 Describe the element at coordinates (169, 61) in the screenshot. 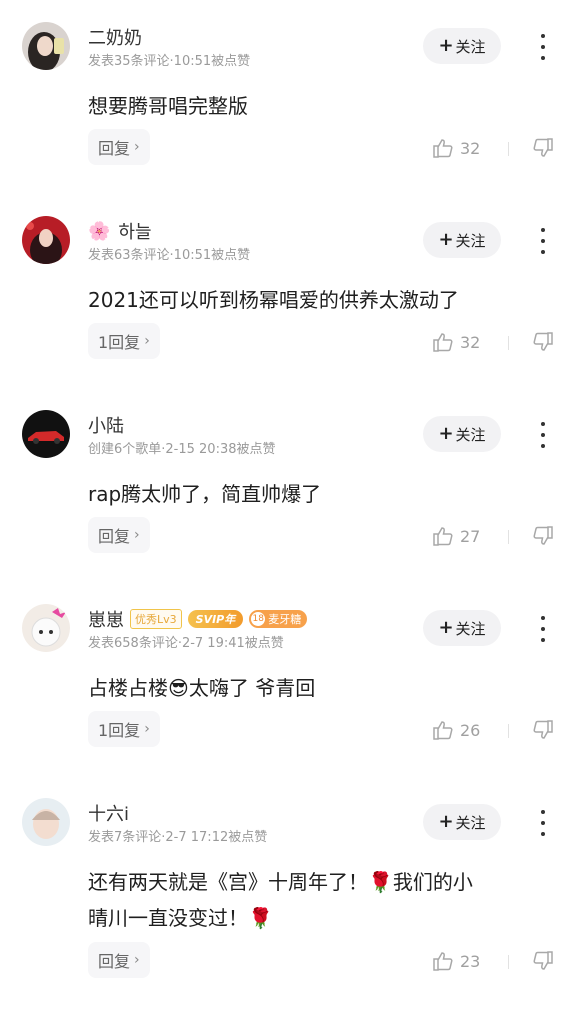

I see `comment-meta: 发表35条评论·10:51被点赞` at that location.